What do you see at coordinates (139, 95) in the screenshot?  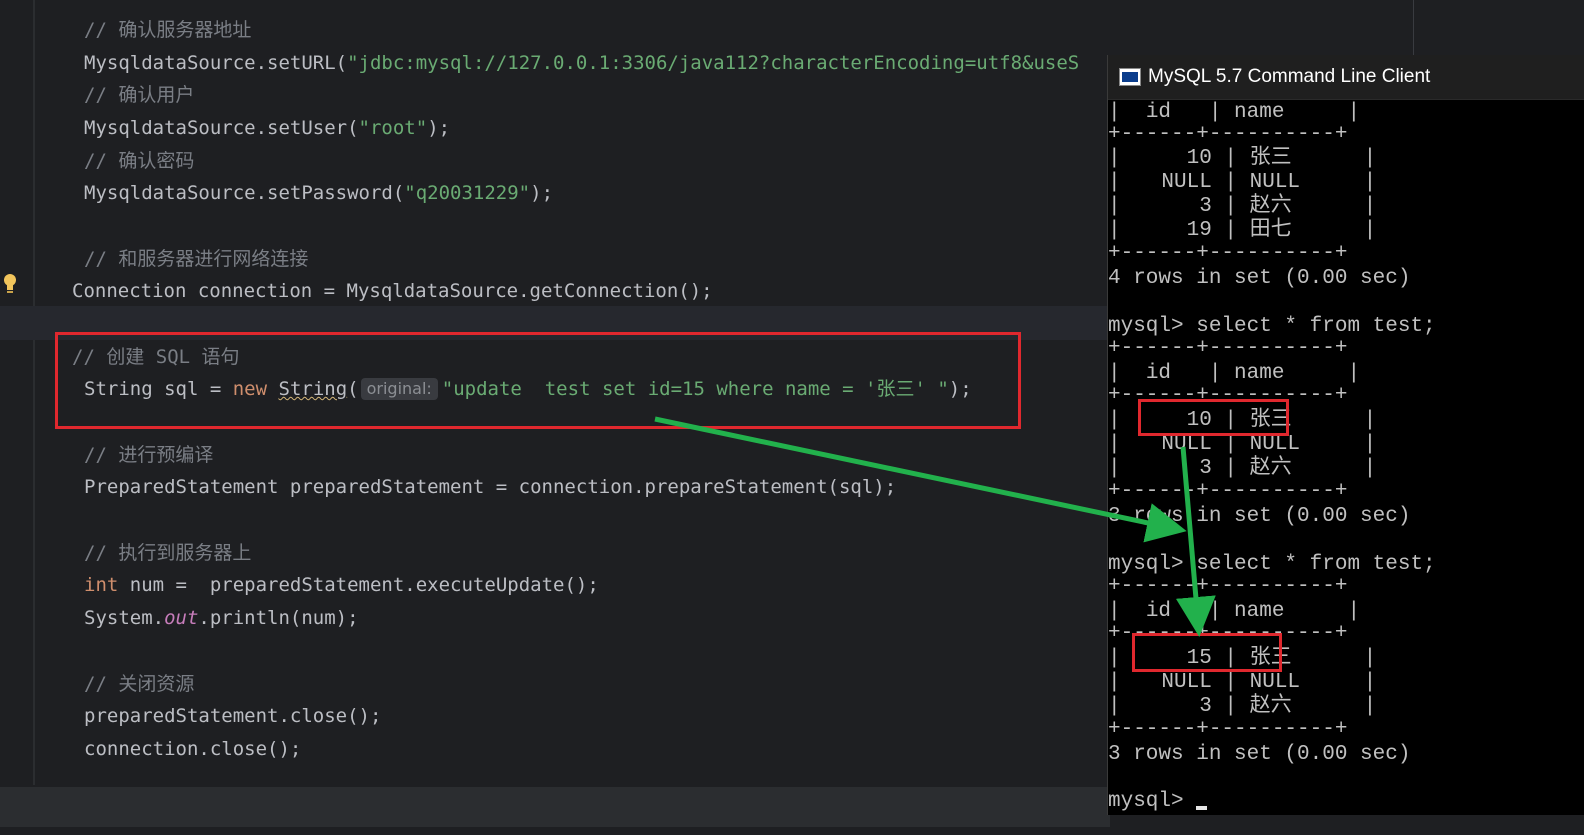 I see `comment-user: // 确认用户` at bounding box center [139, 95].